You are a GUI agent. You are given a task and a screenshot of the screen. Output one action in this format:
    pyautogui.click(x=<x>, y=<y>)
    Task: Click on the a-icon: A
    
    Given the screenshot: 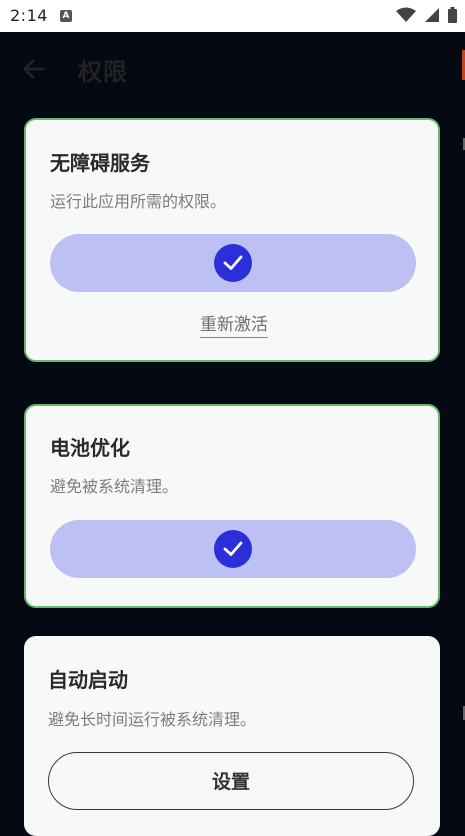 What is the action you would take?
    pyautogui.click(x=66, y=16)
    